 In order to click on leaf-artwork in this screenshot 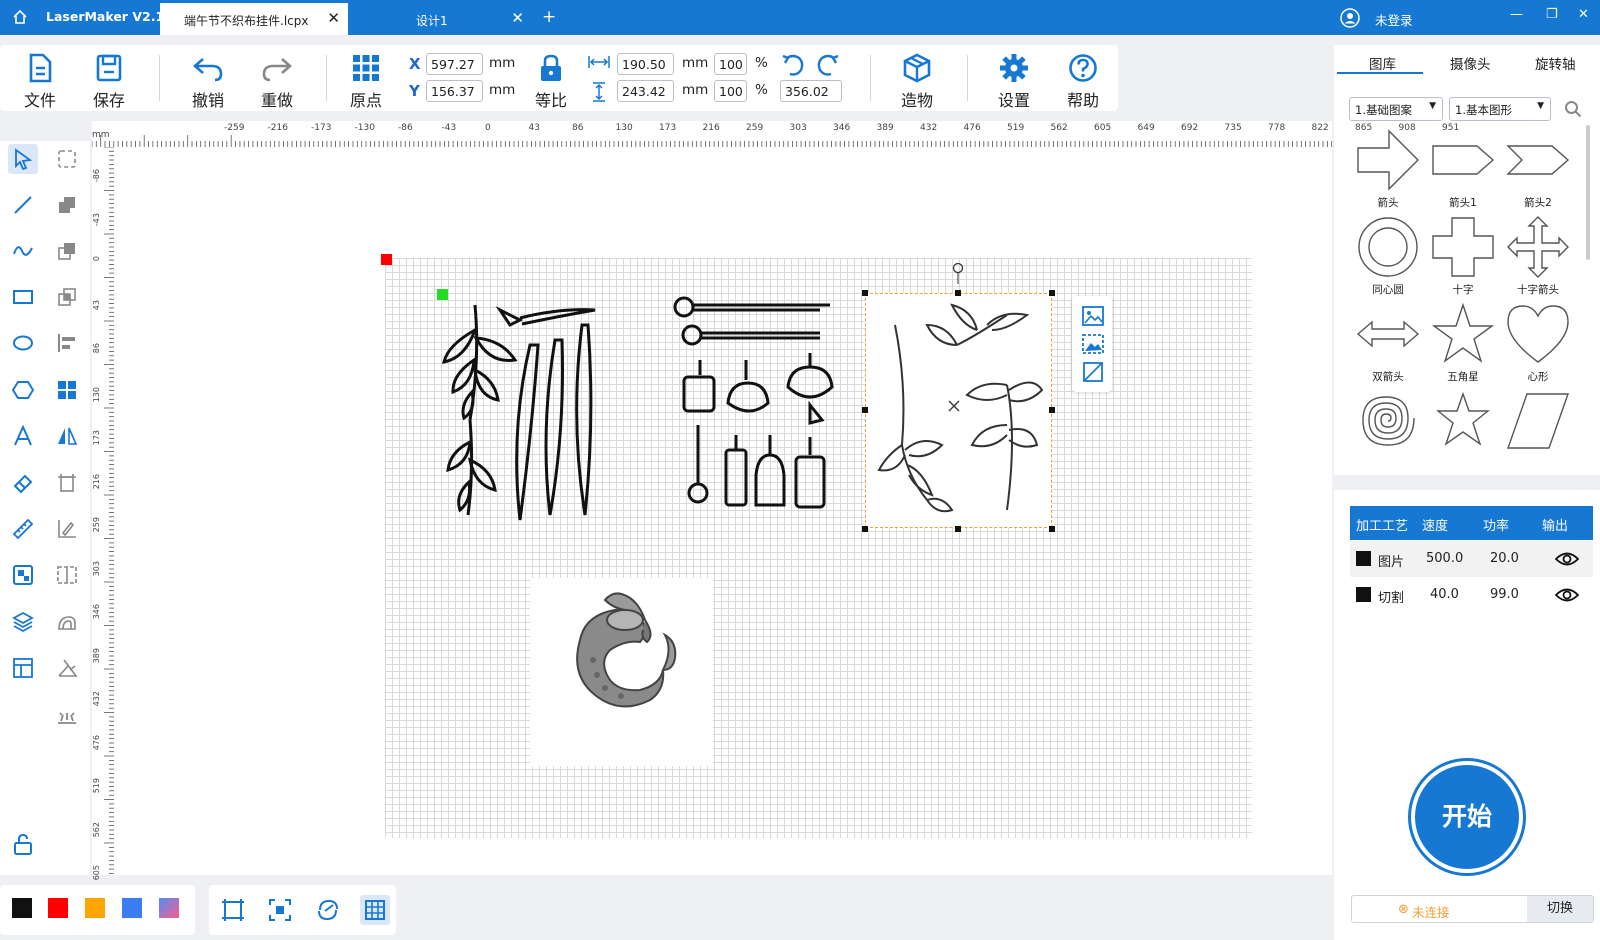, I will do `click(525, 415)`.